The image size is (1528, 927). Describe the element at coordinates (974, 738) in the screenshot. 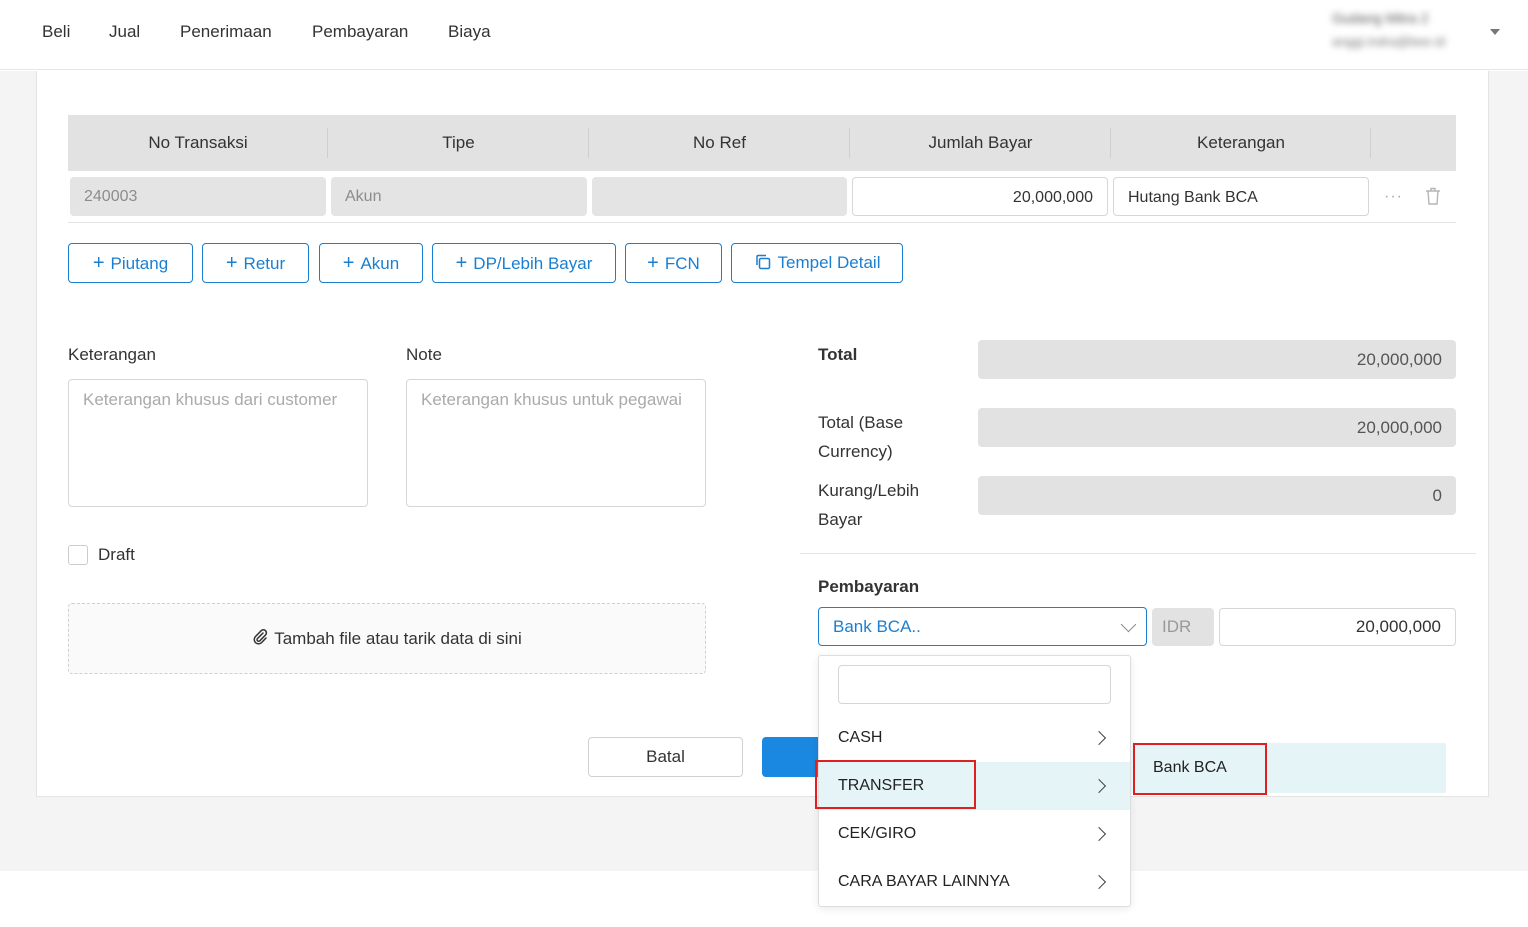

I see `dropdown-item-cash: CASH` at that location.